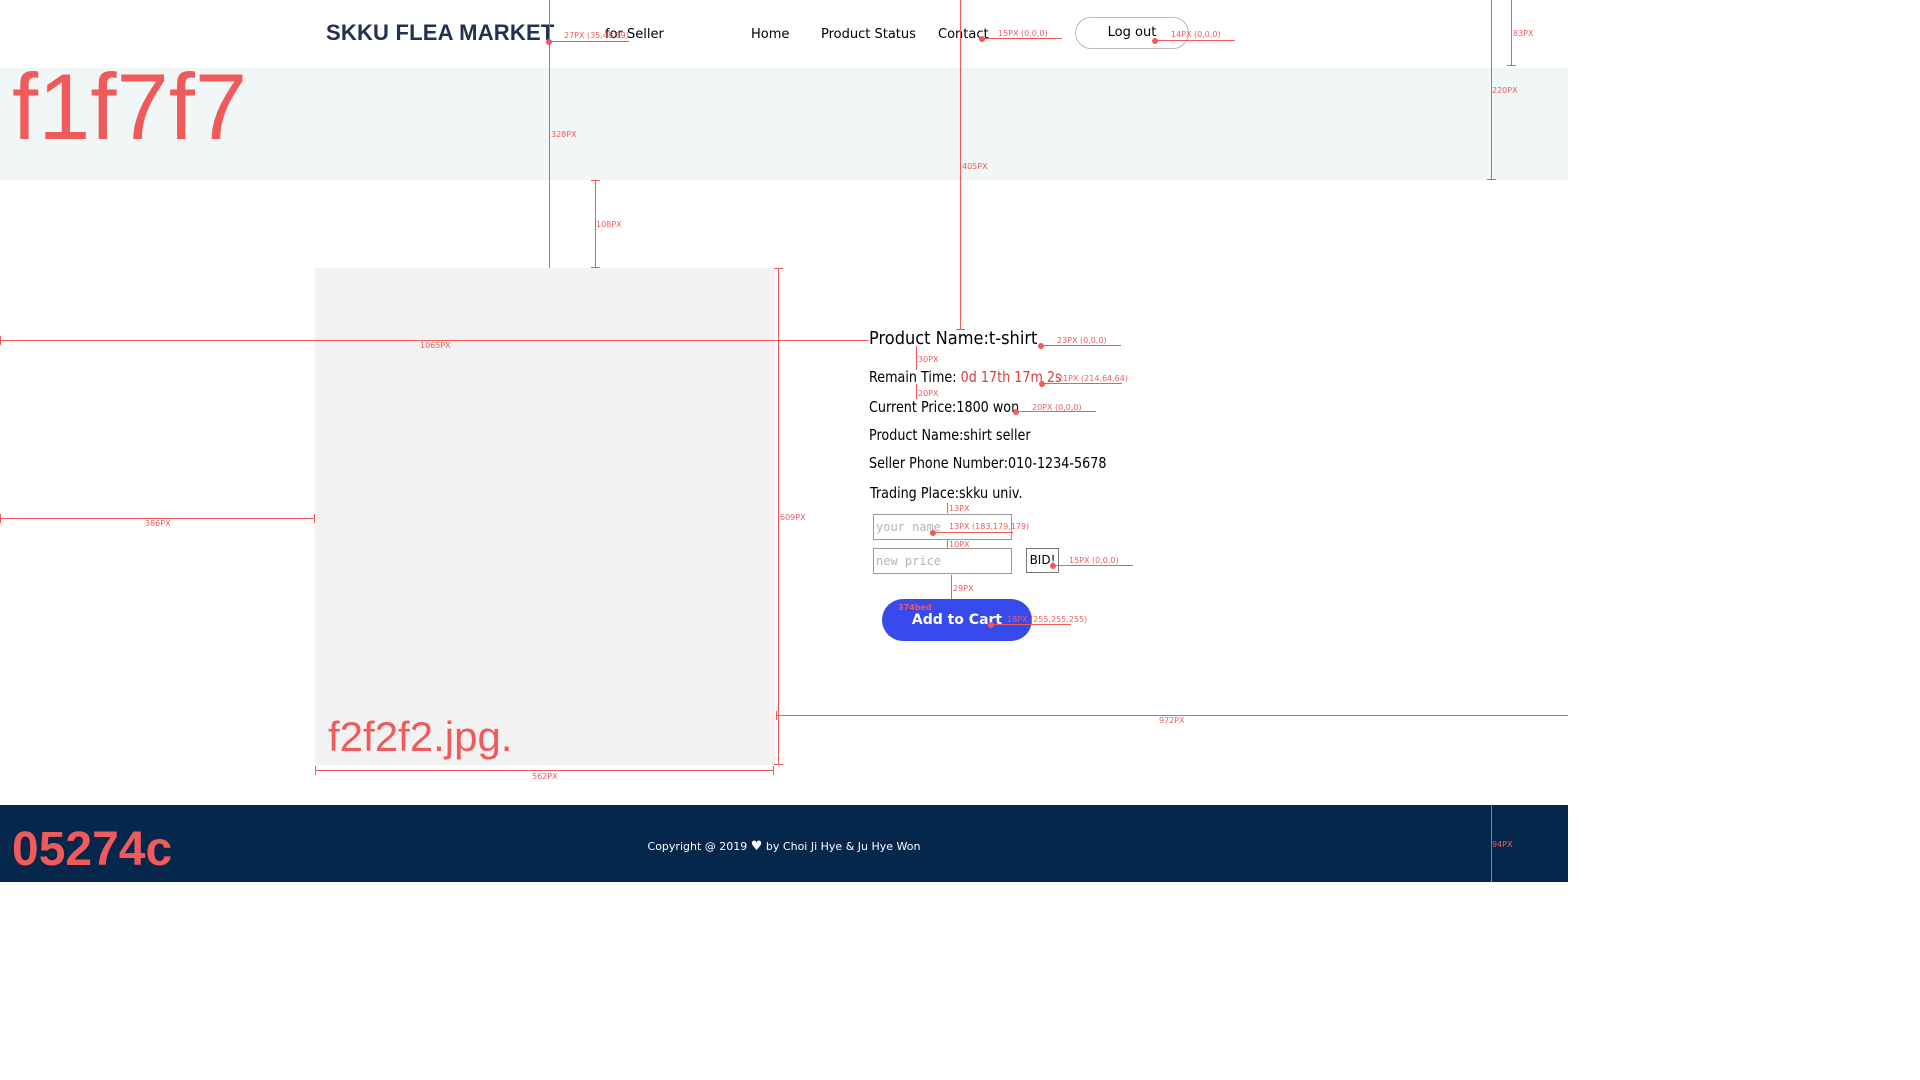  Describe the element at coordinates (1013, 338) in the screenshot. I see `product-name-value: t-shirt` at that location.